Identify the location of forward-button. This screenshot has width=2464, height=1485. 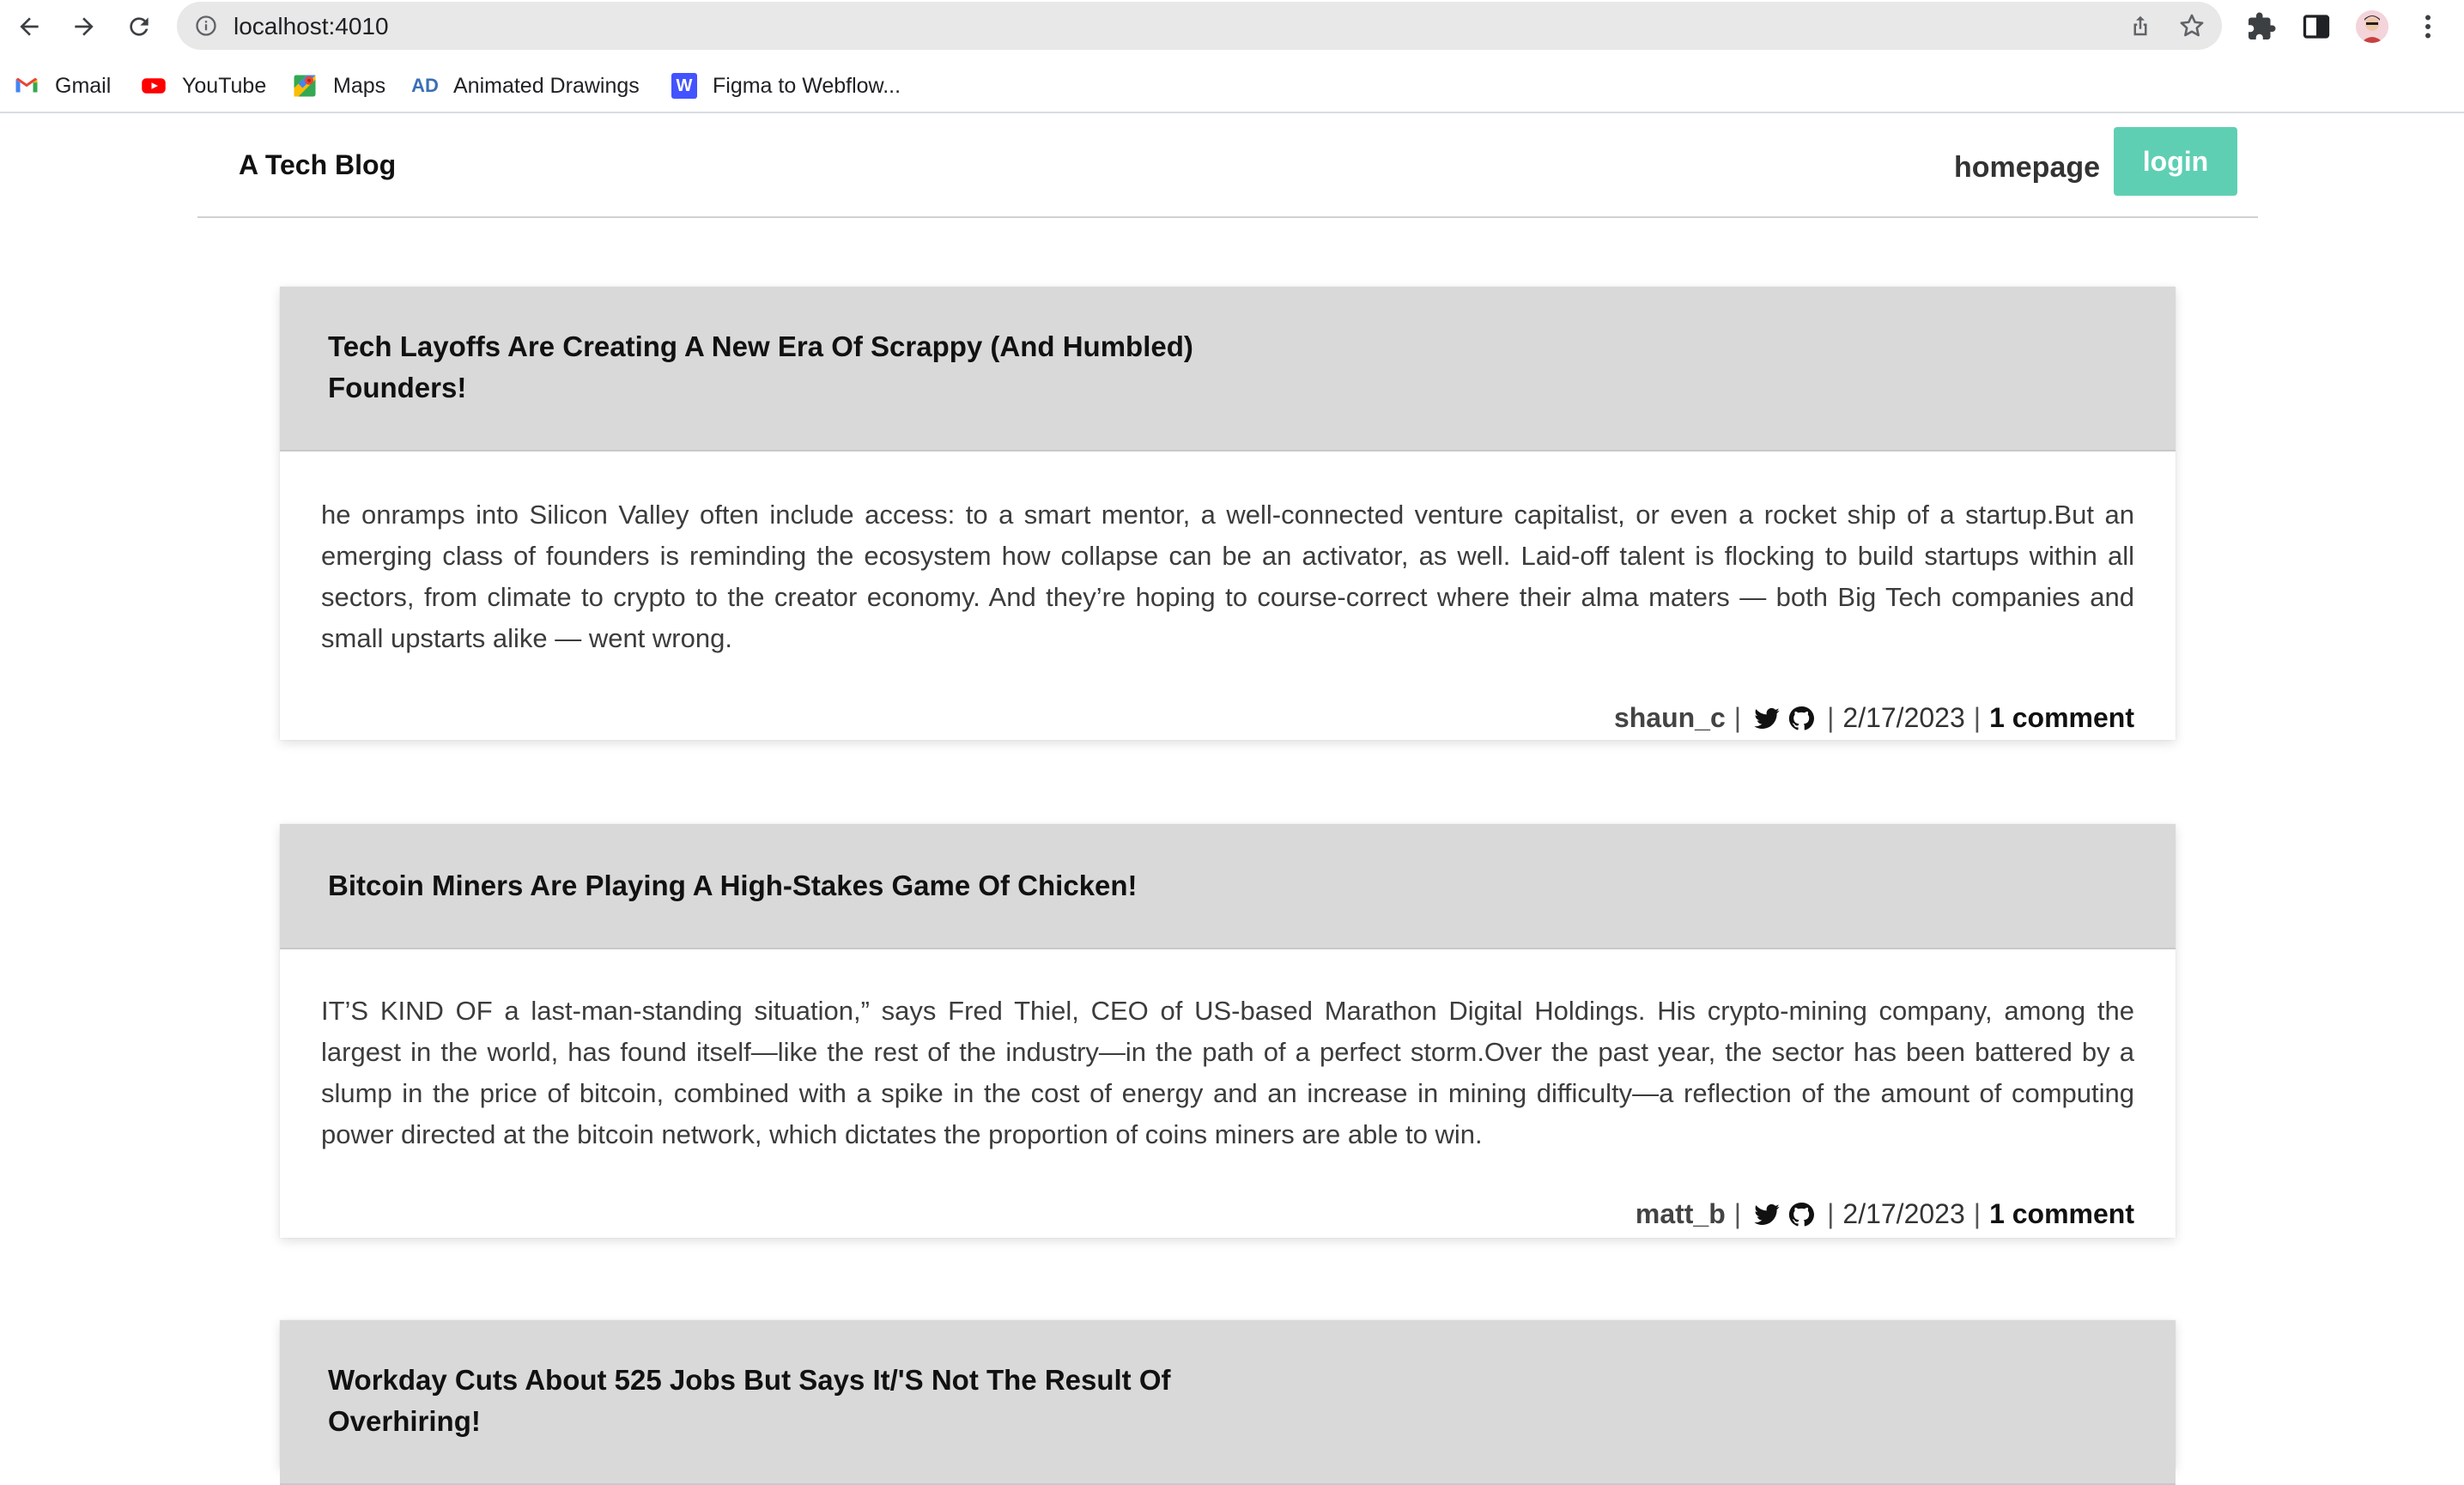
(84, 26).